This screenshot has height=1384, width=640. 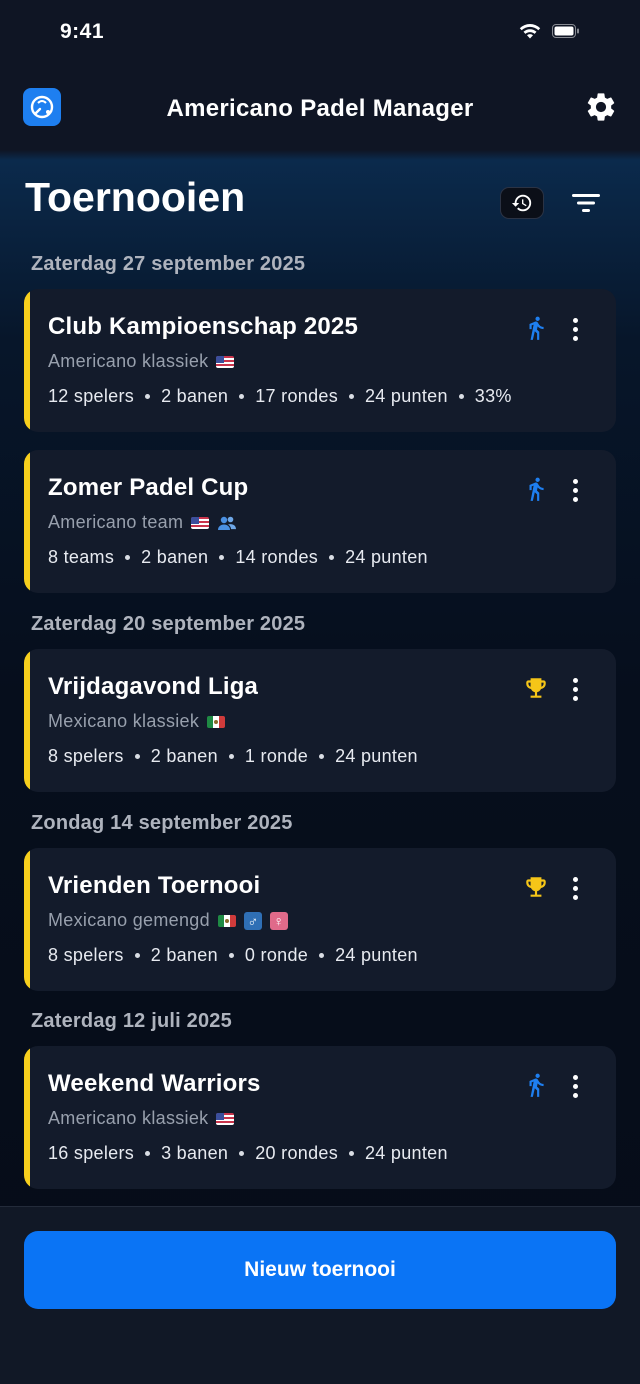 I want to click on meta-courts: 3 banen, so click(x=195, y=1153).